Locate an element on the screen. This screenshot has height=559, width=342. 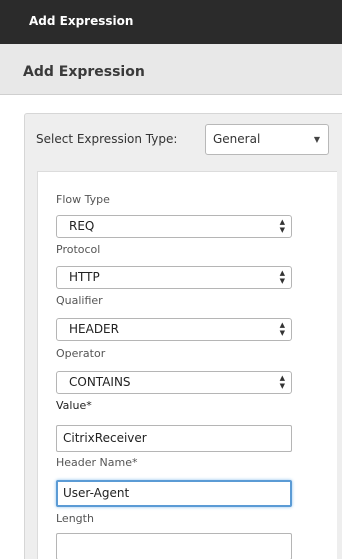
dialog-title: Add Expression is located at coordinates (84, 72).